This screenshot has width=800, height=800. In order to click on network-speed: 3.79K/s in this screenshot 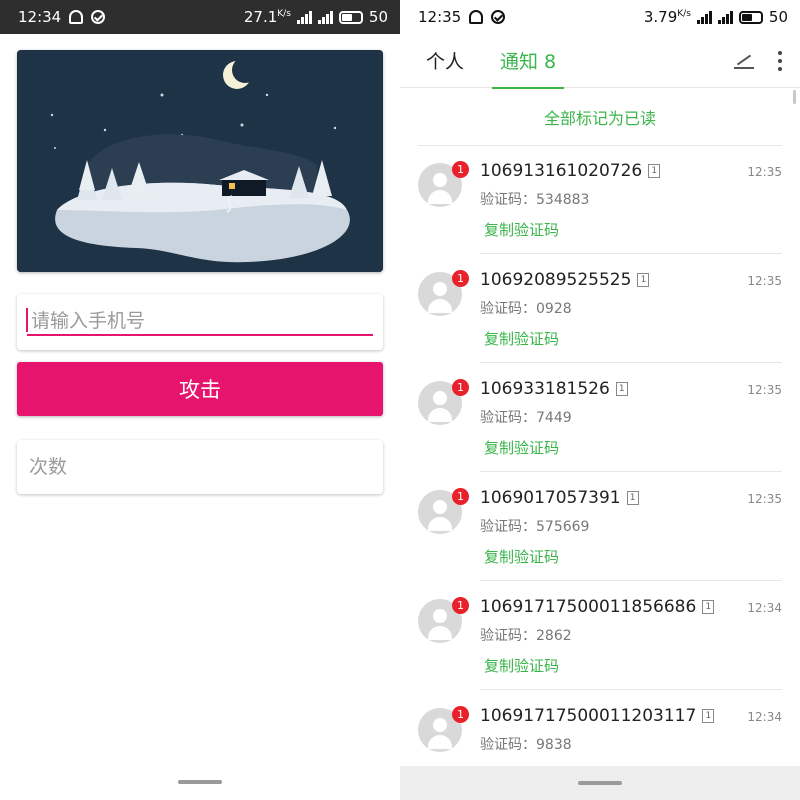, I will do `click(667, 17)`.